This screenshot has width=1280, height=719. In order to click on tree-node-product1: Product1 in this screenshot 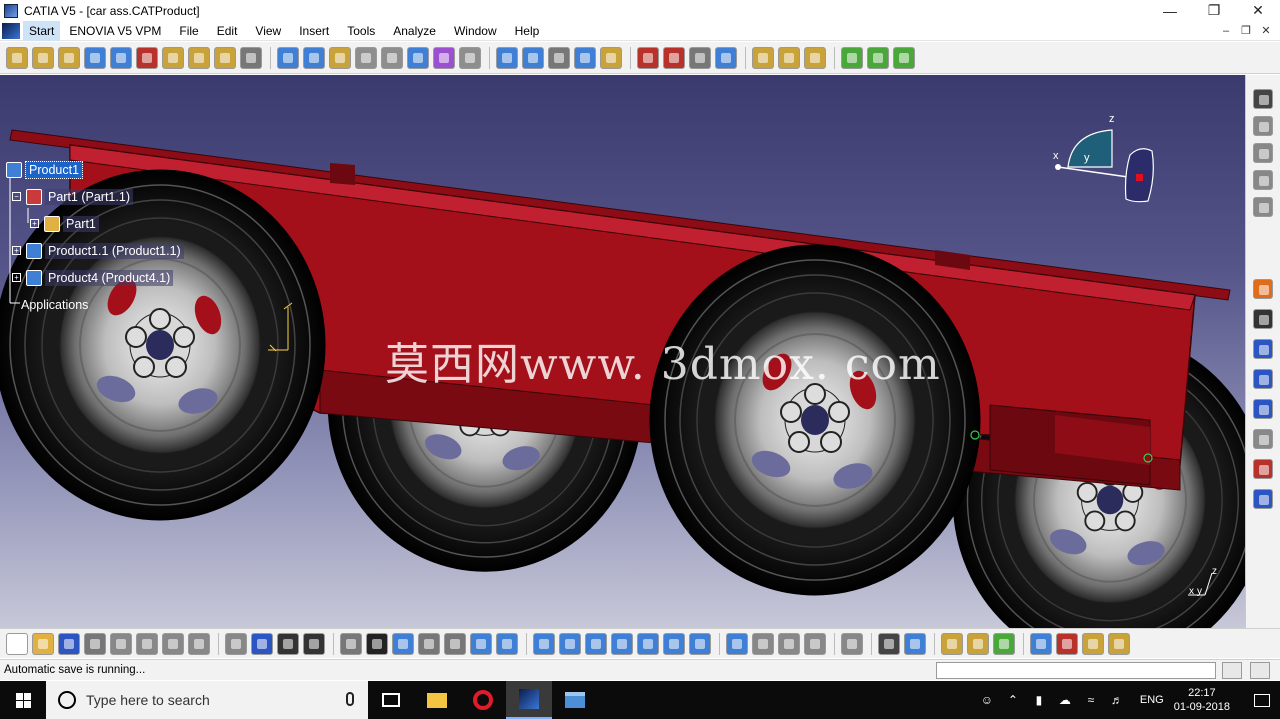, I will do `click(45, 170)`.